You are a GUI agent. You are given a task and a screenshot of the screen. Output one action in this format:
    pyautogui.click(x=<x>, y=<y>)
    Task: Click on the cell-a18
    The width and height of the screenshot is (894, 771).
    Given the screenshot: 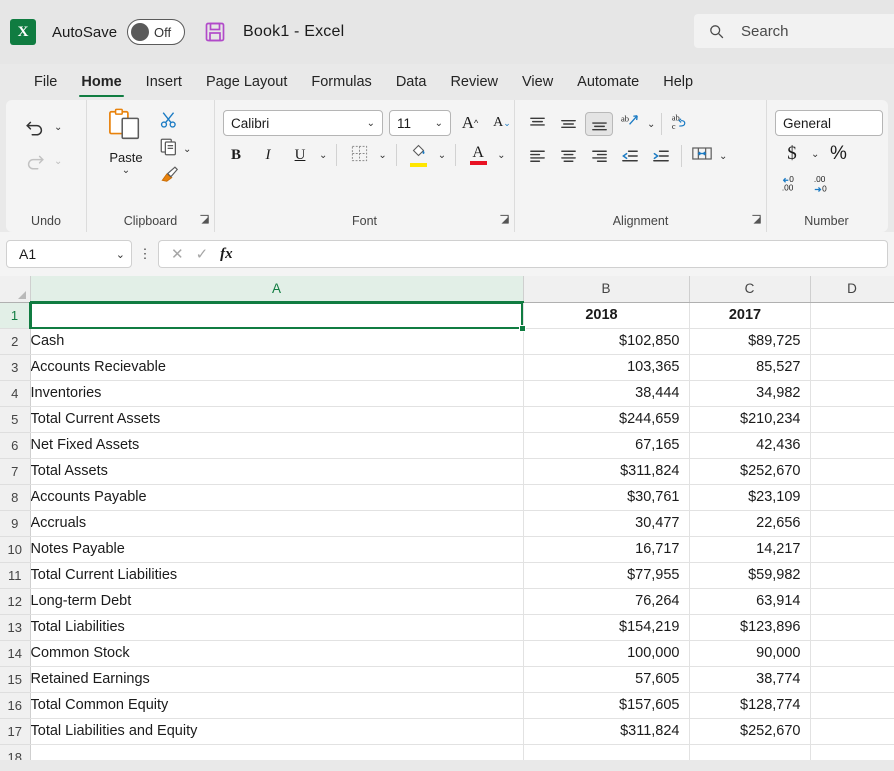 What is the action you would take?
    pyautogui.click(x=277, y=752)
    